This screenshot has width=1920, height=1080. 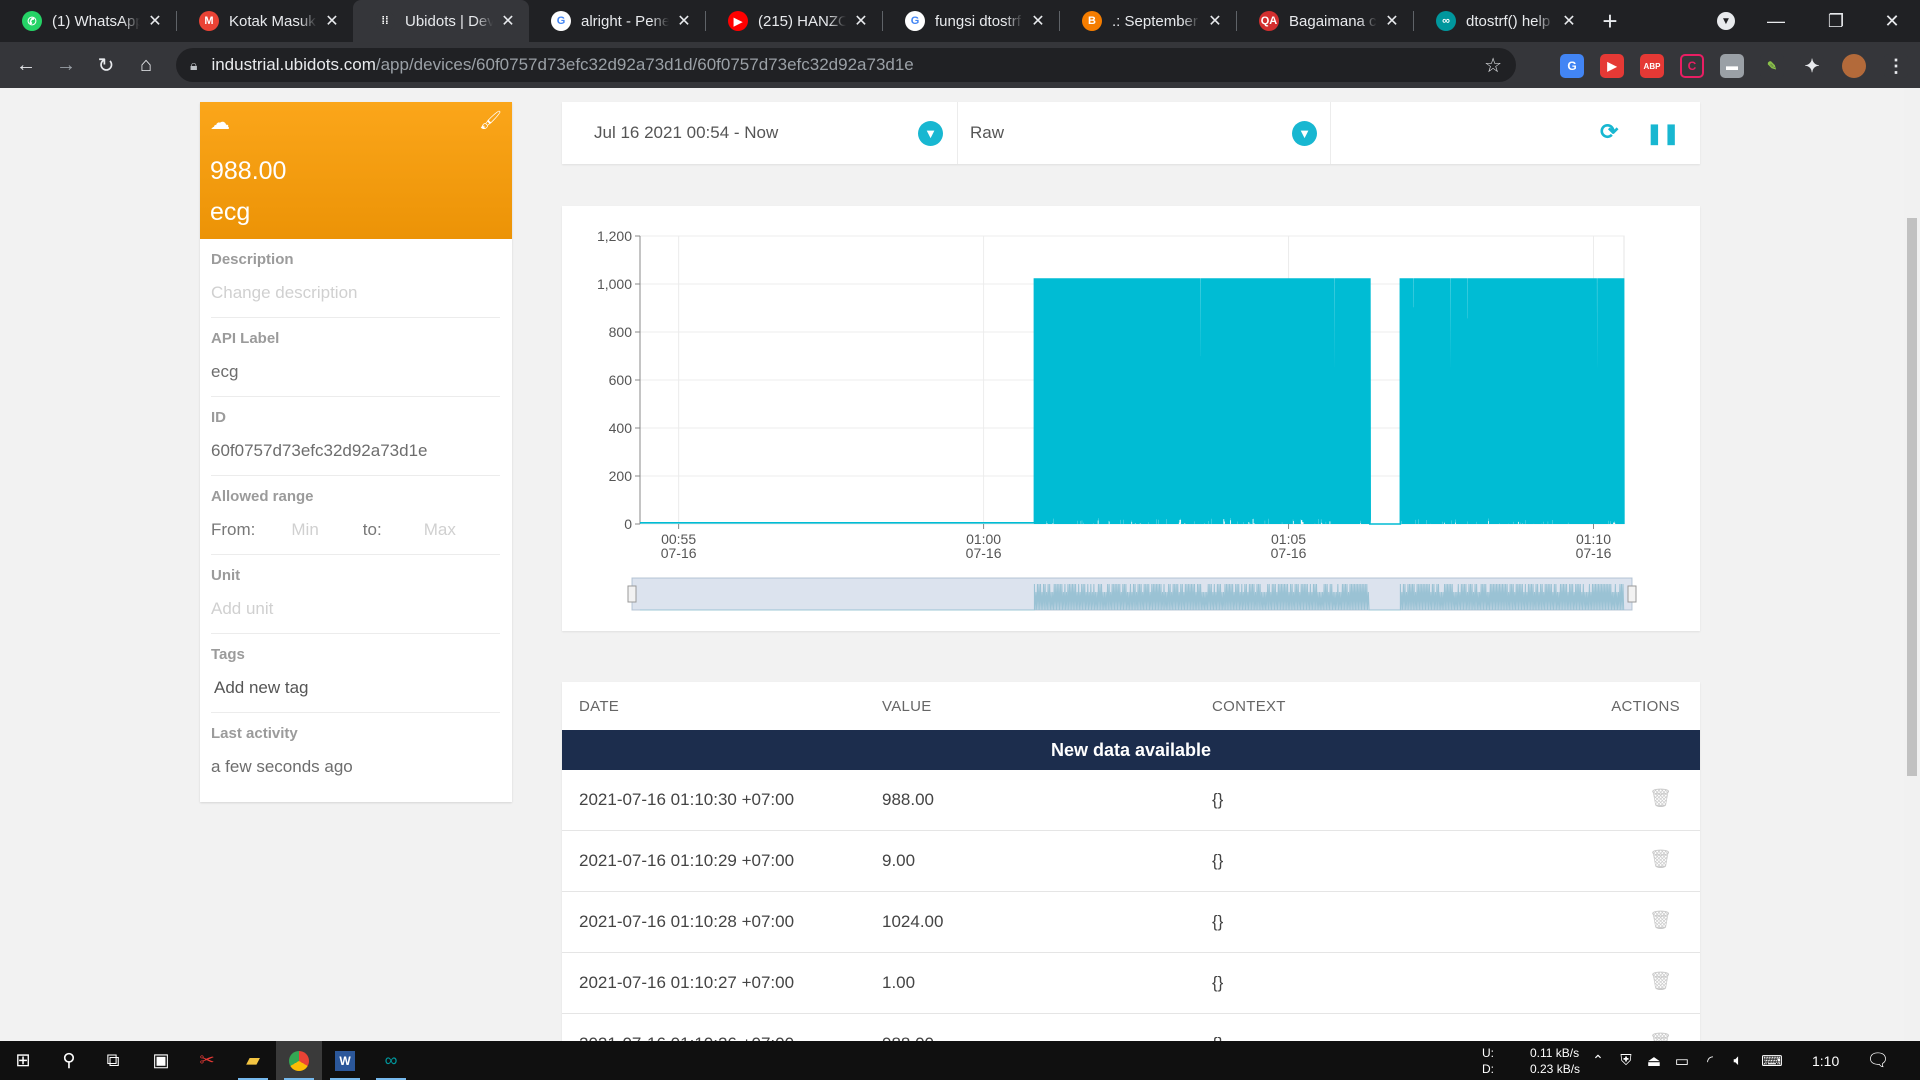 What do you see at coordinates (1131, 750) in the screenshot?
I see `new-data-banner: New data available` at bounding box center [1131, 750].